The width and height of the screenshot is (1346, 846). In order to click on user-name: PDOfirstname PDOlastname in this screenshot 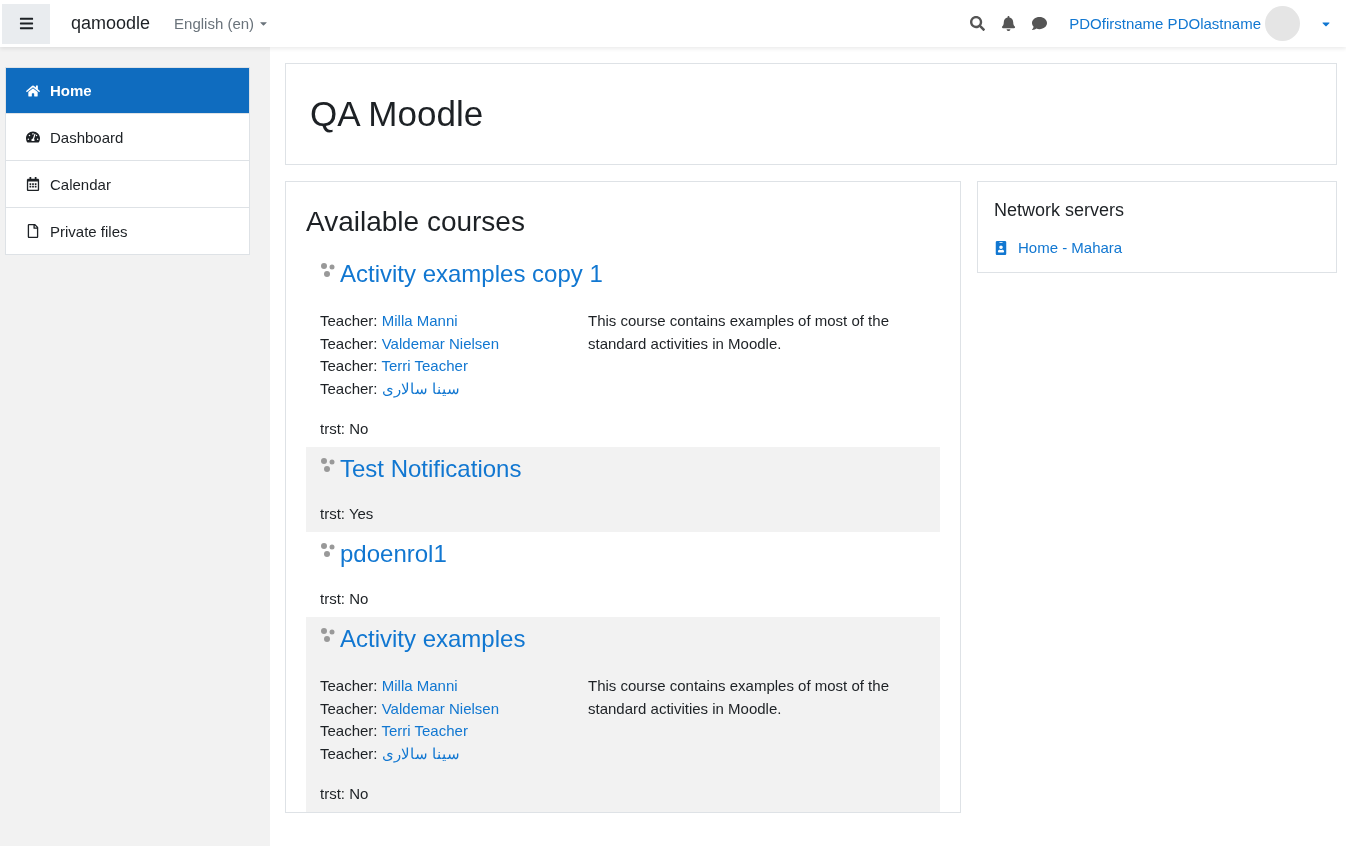, I will do `click(1165, 23)`.